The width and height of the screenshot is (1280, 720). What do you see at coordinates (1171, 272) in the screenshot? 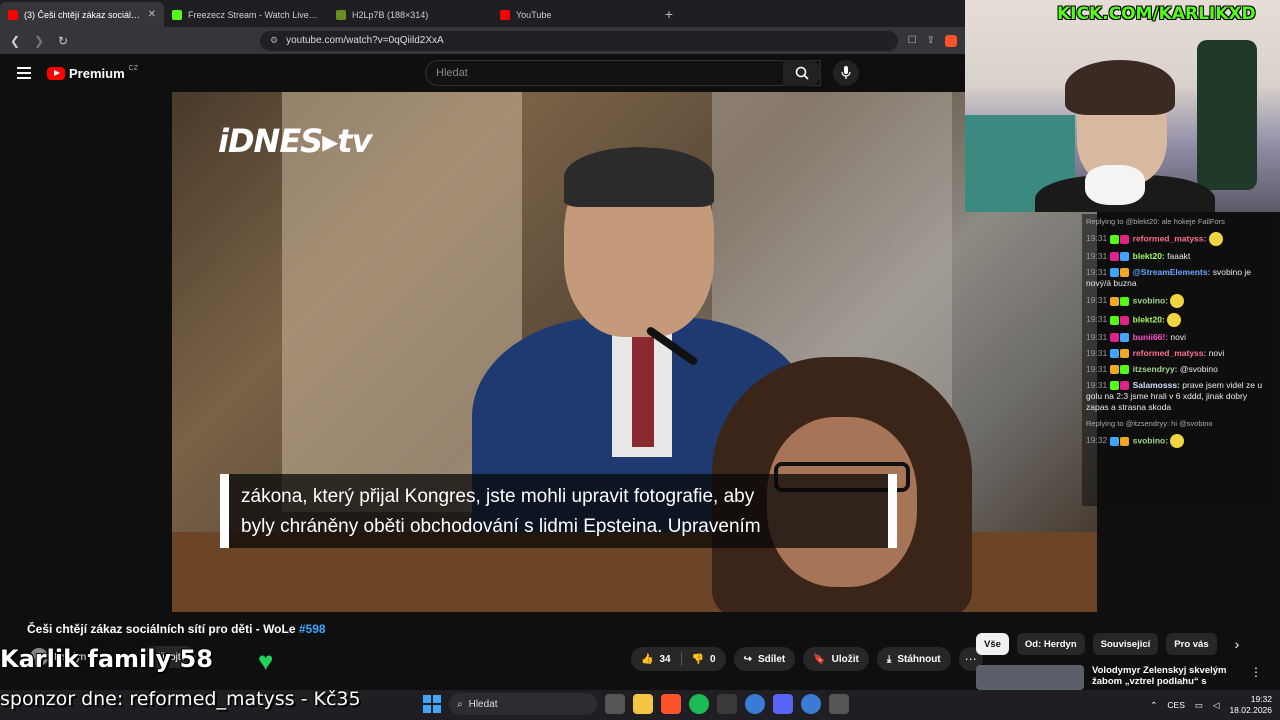
I see `chat-username: @StreamElements:` at bounding box center [1171, 272].